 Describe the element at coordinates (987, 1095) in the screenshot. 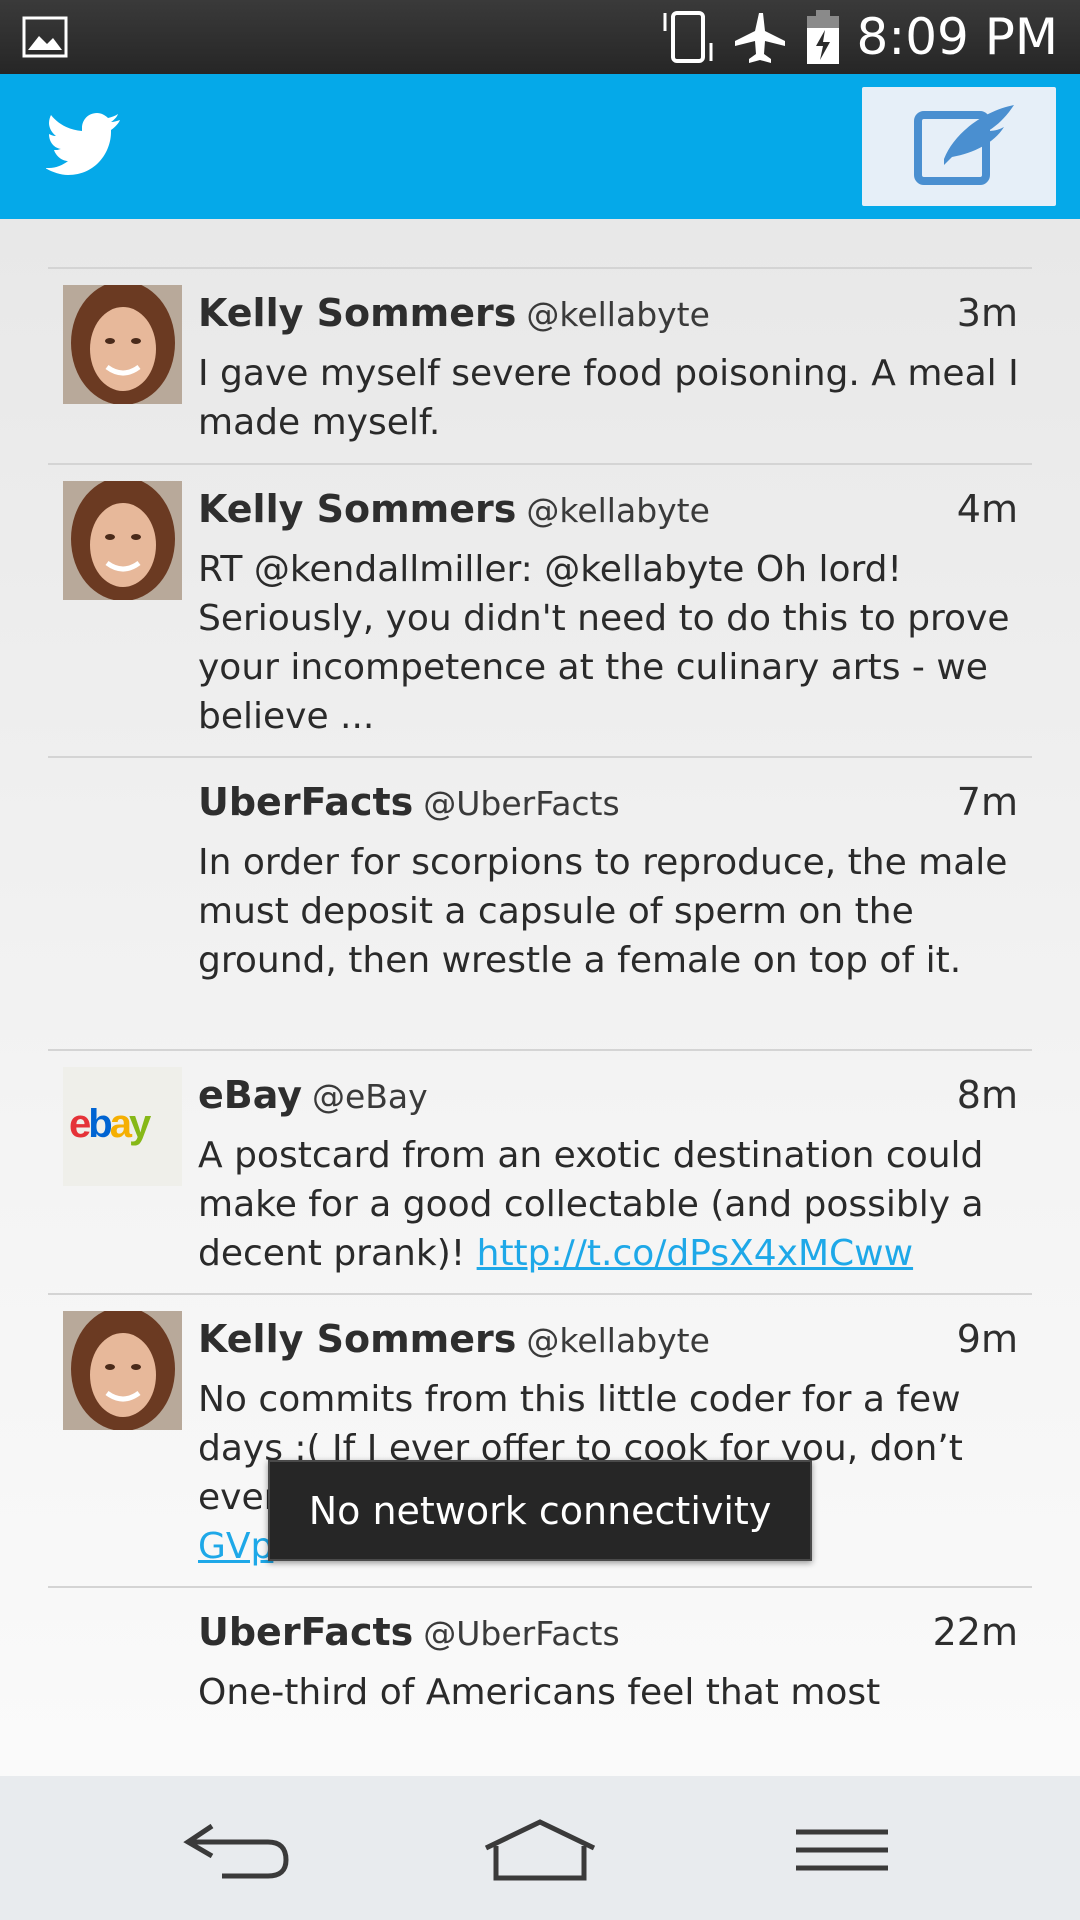

I see `tweet-timestamp: 8m` at that location.